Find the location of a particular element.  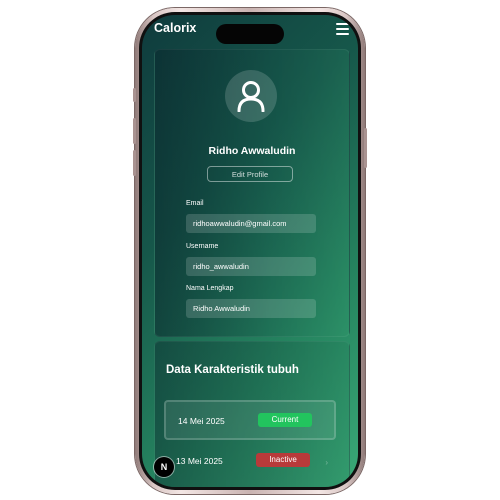

record-row: 13 Mei 2025 Inactive › is located at coordinates (250, 464).